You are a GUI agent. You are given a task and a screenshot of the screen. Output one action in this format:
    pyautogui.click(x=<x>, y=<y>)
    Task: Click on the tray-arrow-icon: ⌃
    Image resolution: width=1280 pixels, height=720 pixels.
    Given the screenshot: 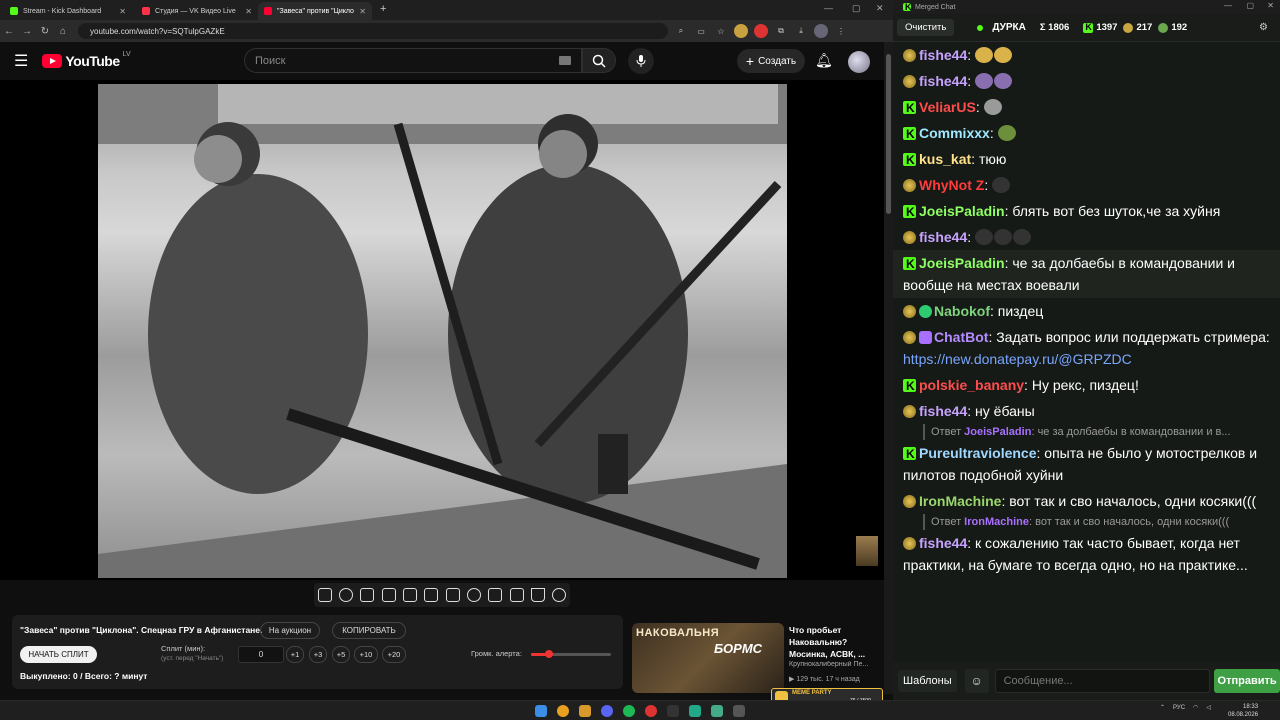 What is the action you would take?
    pyautogui.click(x=1162, y=707)
    